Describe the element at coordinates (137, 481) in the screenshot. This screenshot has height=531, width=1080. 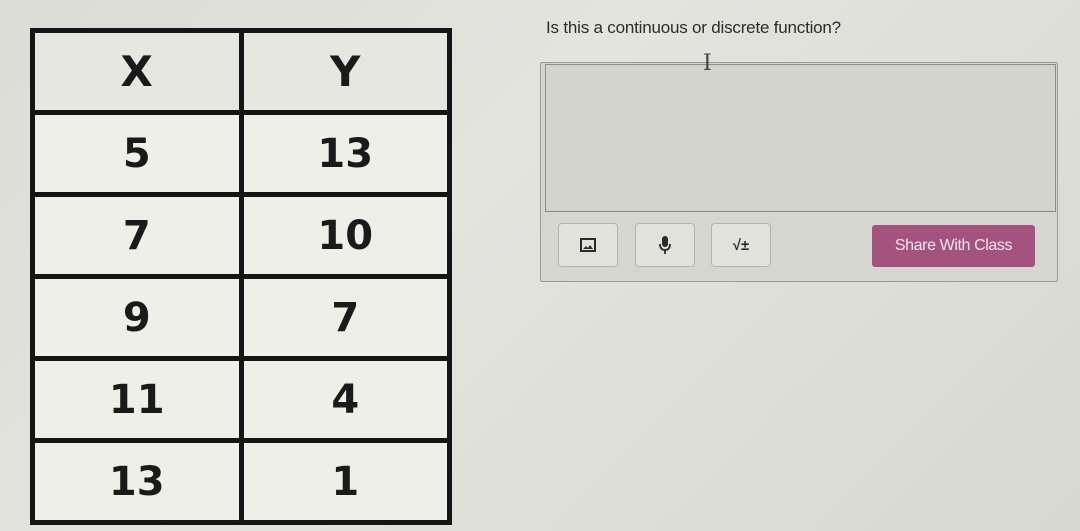
I see `cell-x: 13` at that location.